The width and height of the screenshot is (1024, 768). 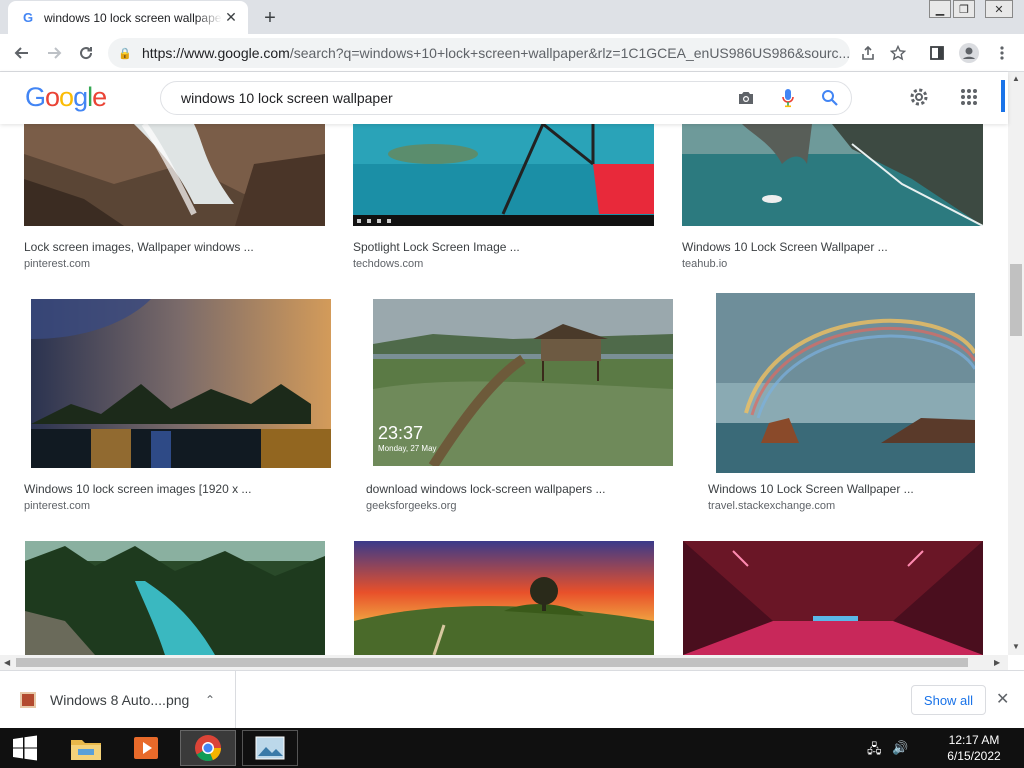 What do you see at coordinates (388, 264) in the screenshot?
I see `result-source: techdows.com` at bounding box center [388, 264].